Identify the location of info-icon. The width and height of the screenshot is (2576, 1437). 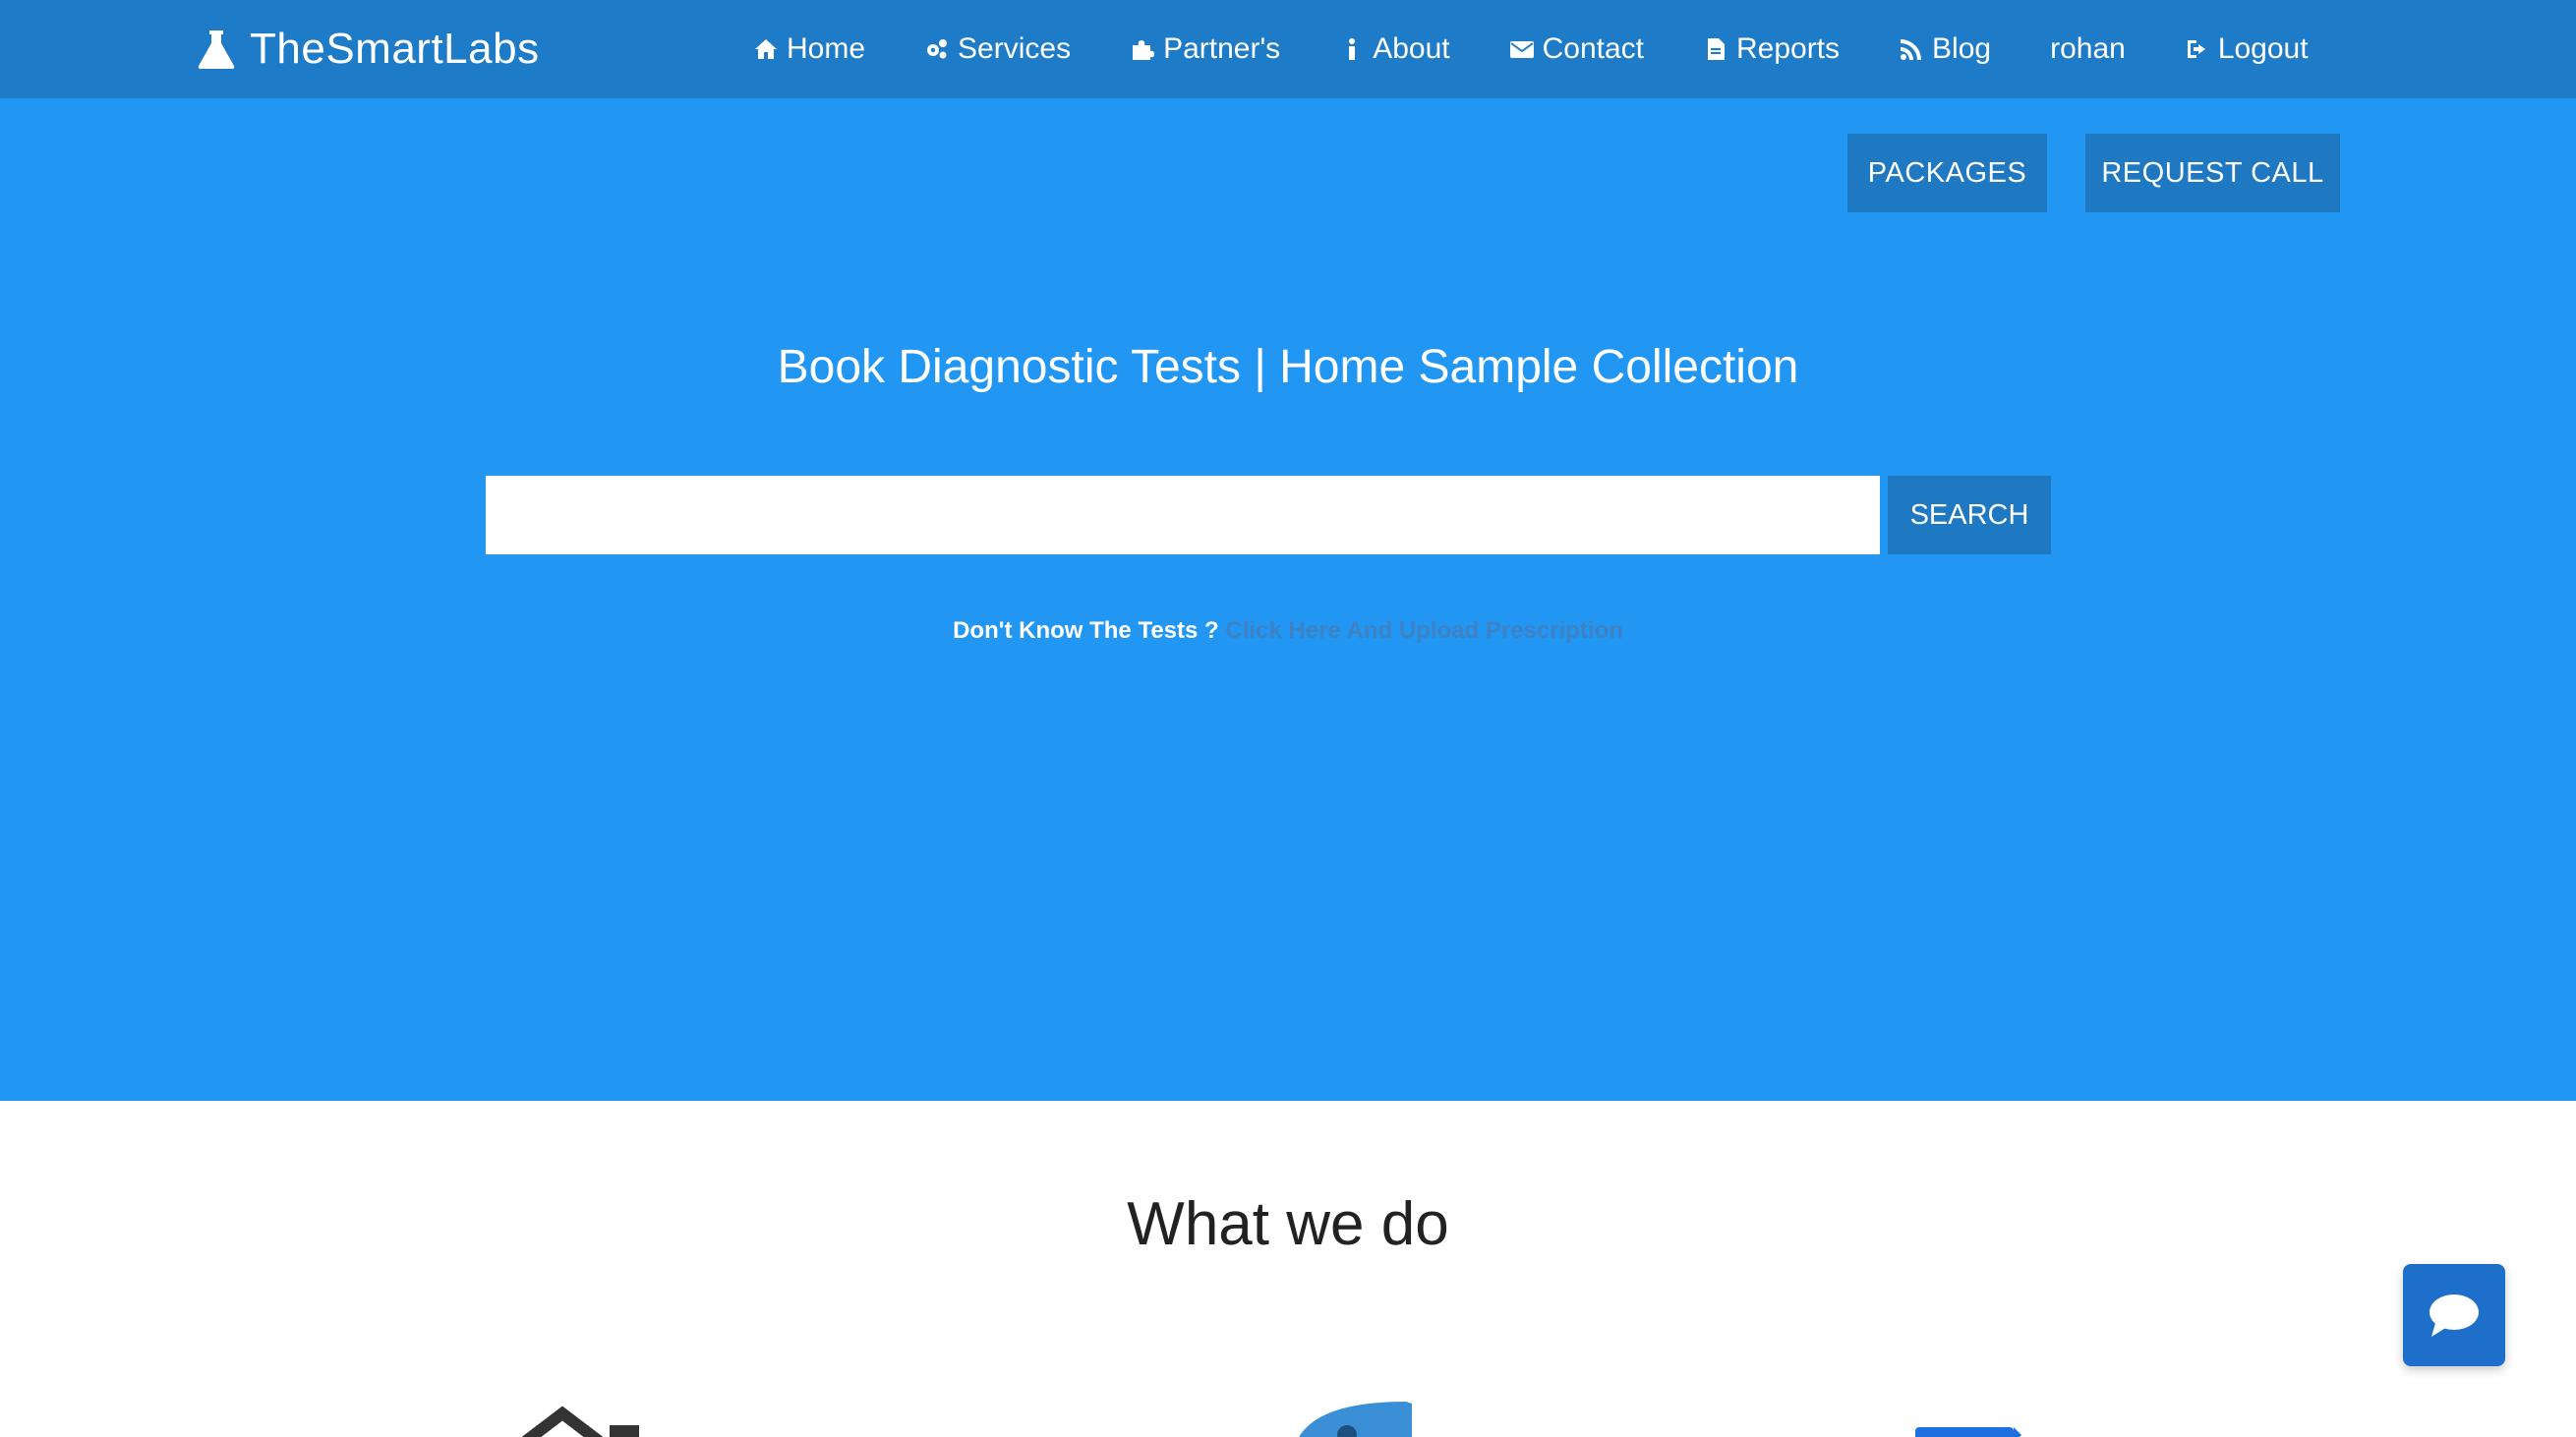
(1352, 49).